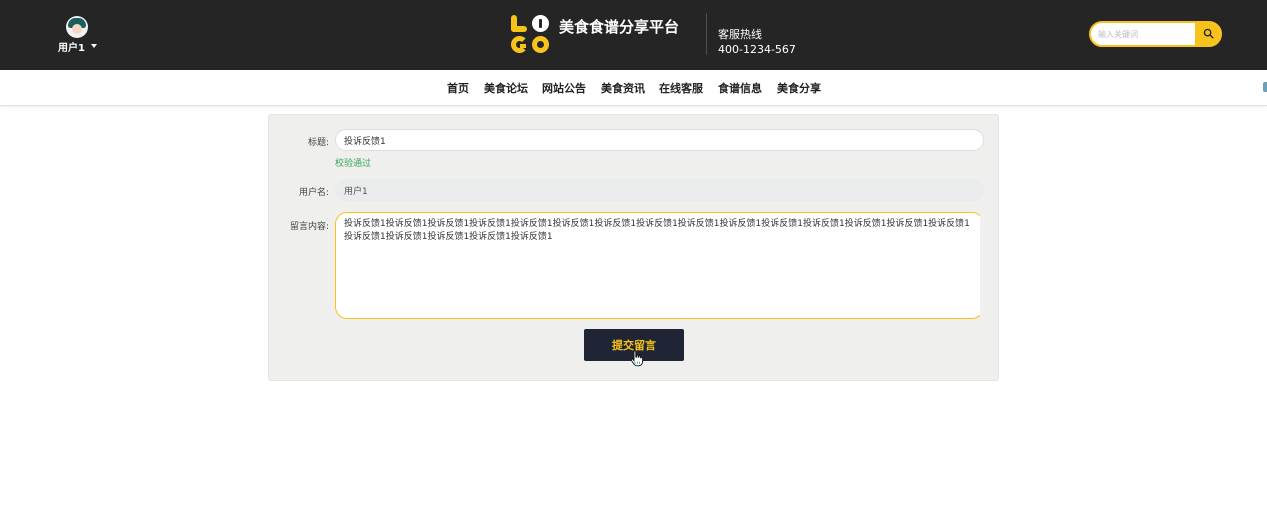  What do you see at coordinates (659, 140) in the screenshot?
I see `title-input` at bounding box center [659, 140].